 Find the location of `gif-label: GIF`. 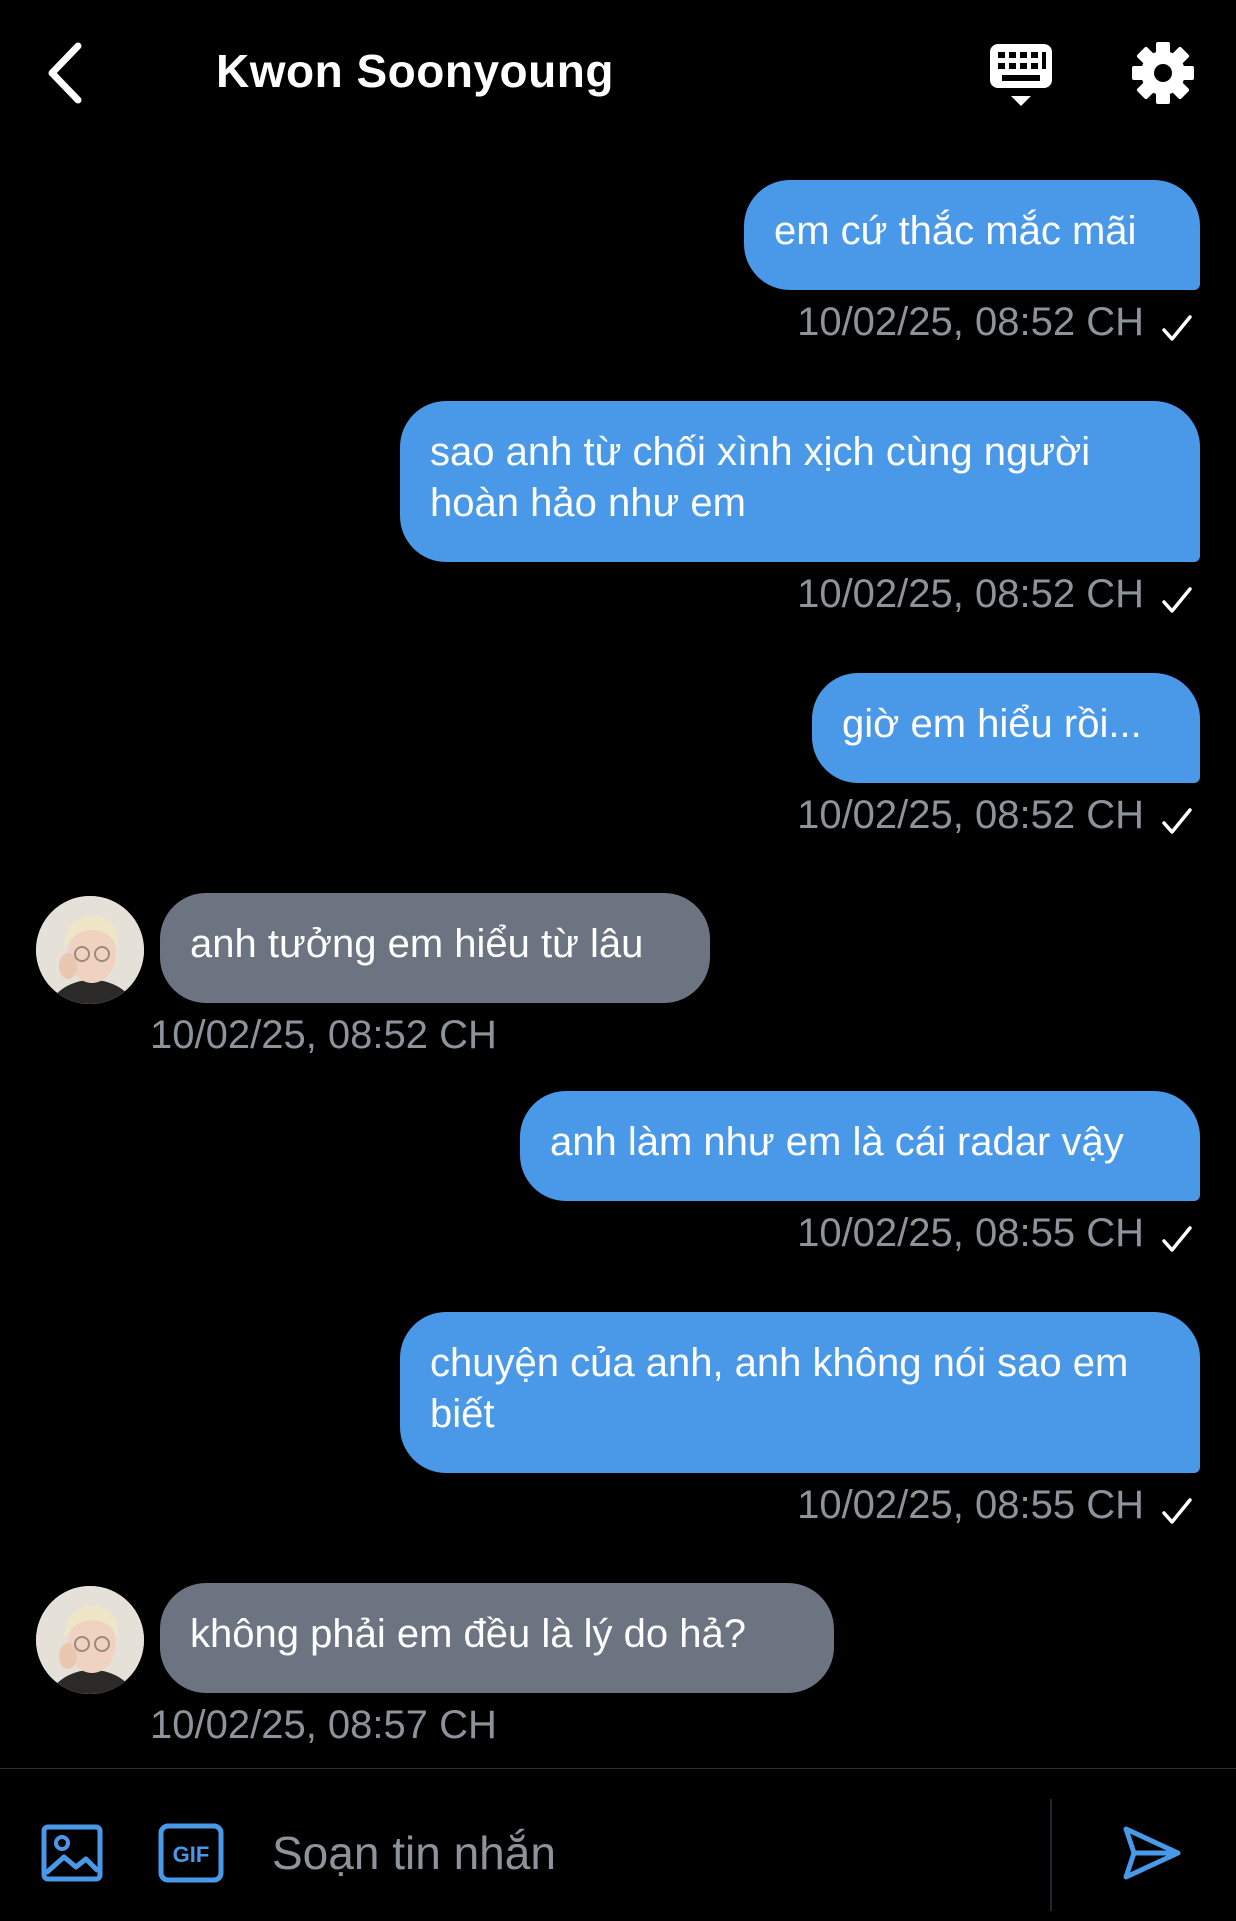

gif-label: GIF is located at coordinates (191, 1854).